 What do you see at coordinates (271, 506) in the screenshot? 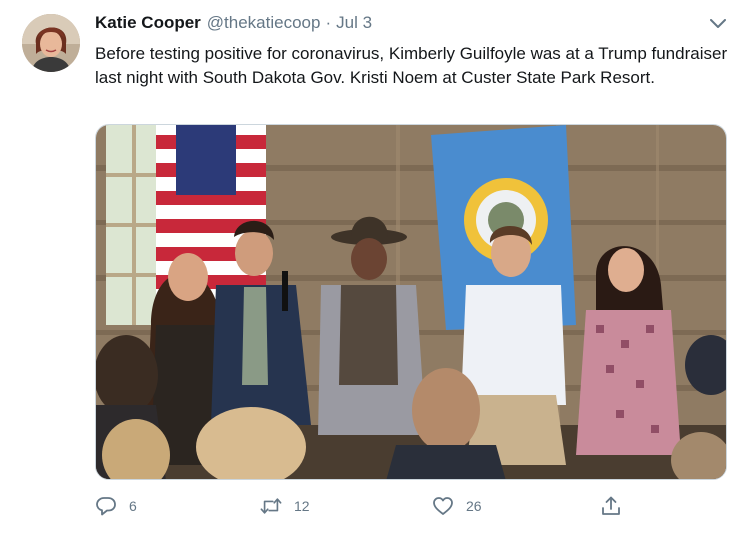
I see `retweet-icon` at bounding box center [271, 506].